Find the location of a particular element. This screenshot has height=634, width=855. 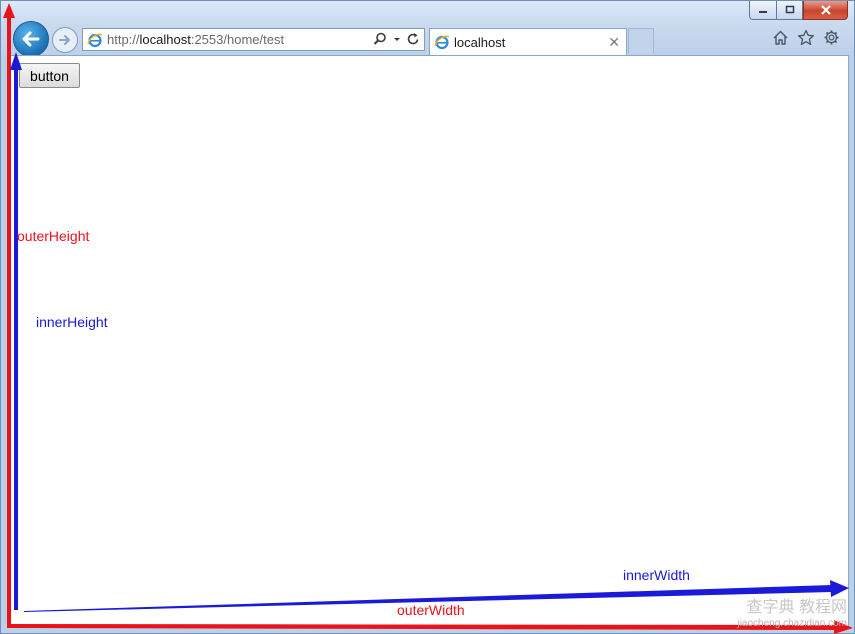

inner-height-label: innerHeight is located at coordinates (72, 322).